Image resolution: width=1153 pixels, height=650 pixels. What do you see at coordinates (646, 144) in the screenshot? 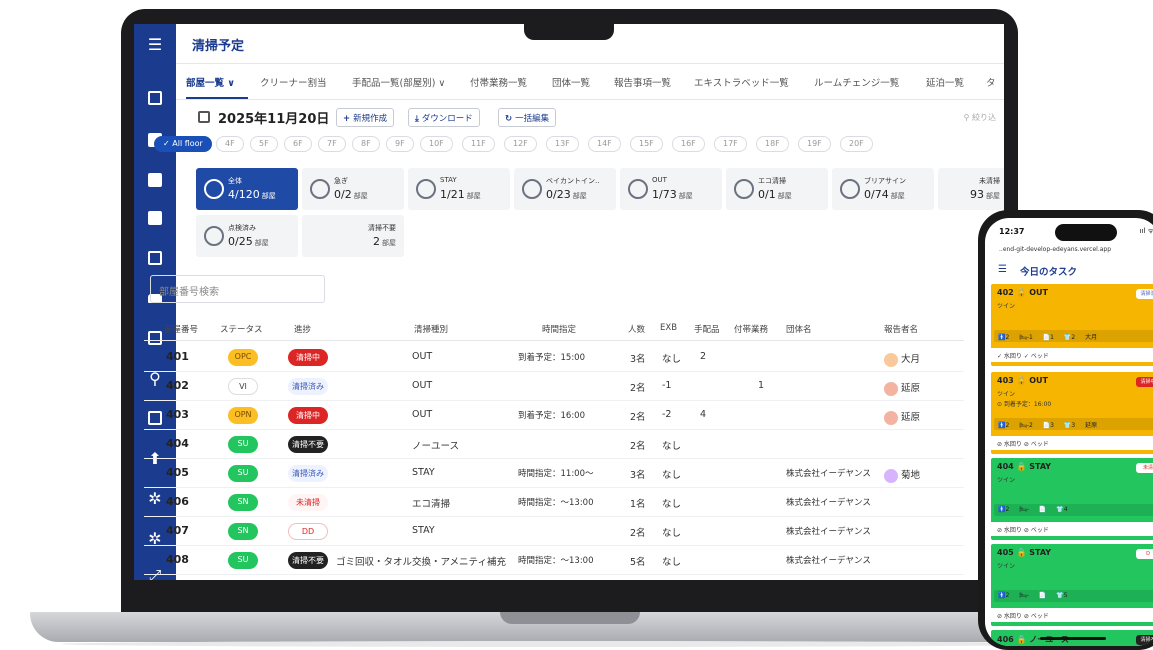
I see `floor-chip: 15F` at bounding box center [646, 144].